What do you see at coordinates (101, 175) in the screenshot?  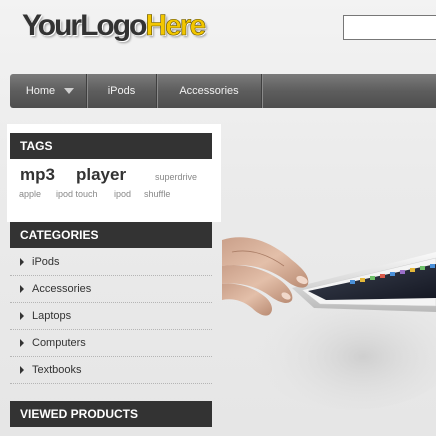 I see `tag-link: player` at bounding box center [101, 175].